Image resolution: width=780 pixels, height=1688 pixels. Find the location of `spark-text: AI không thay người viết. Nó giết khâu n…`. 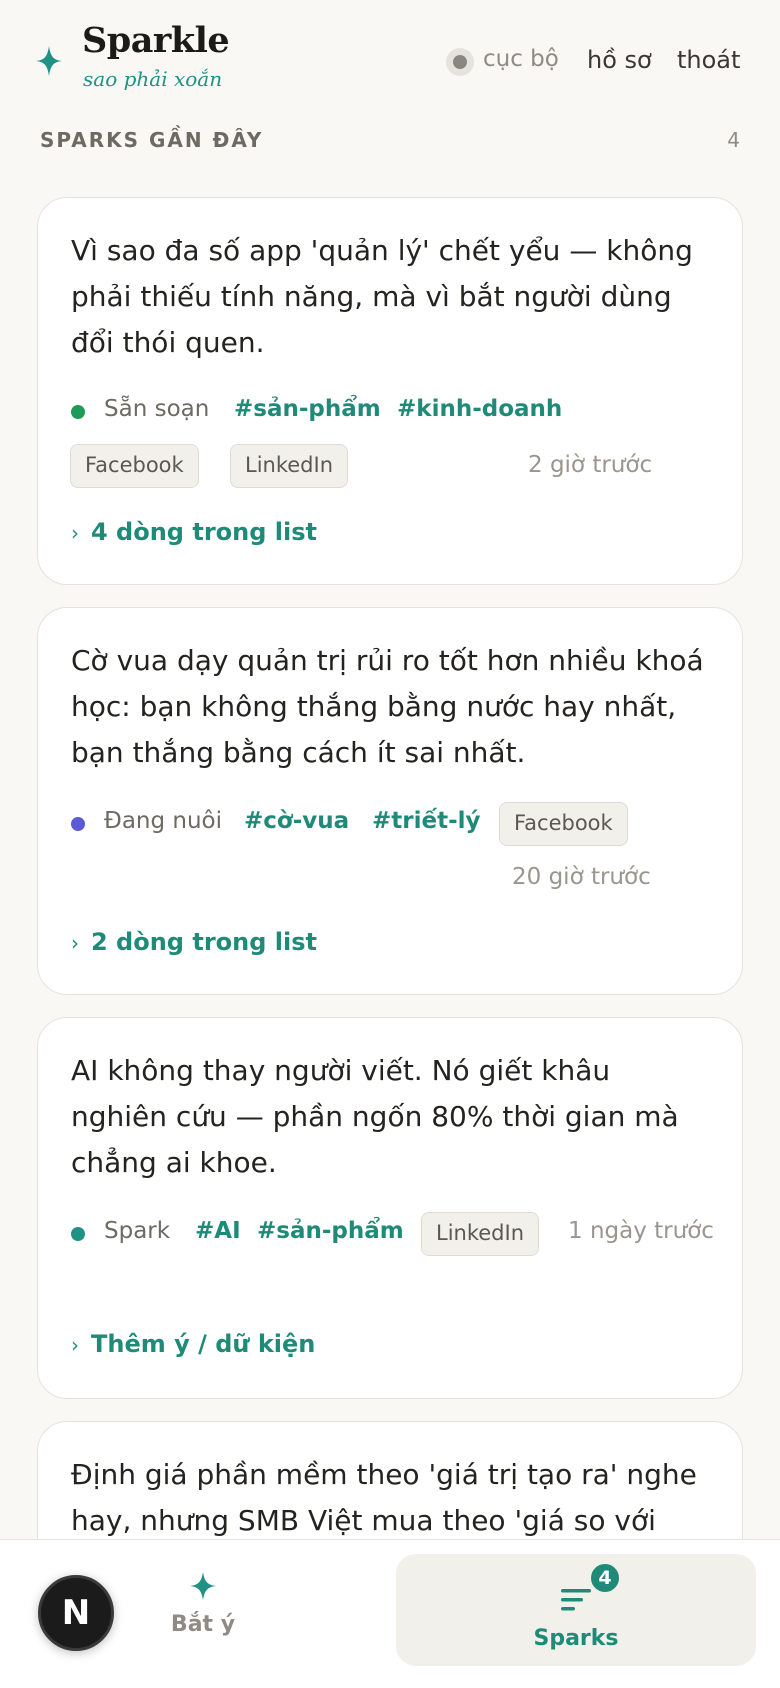

spark-text: AI không thay người viết. Nó giết khâu n… is located at coordinates (375, 1116).